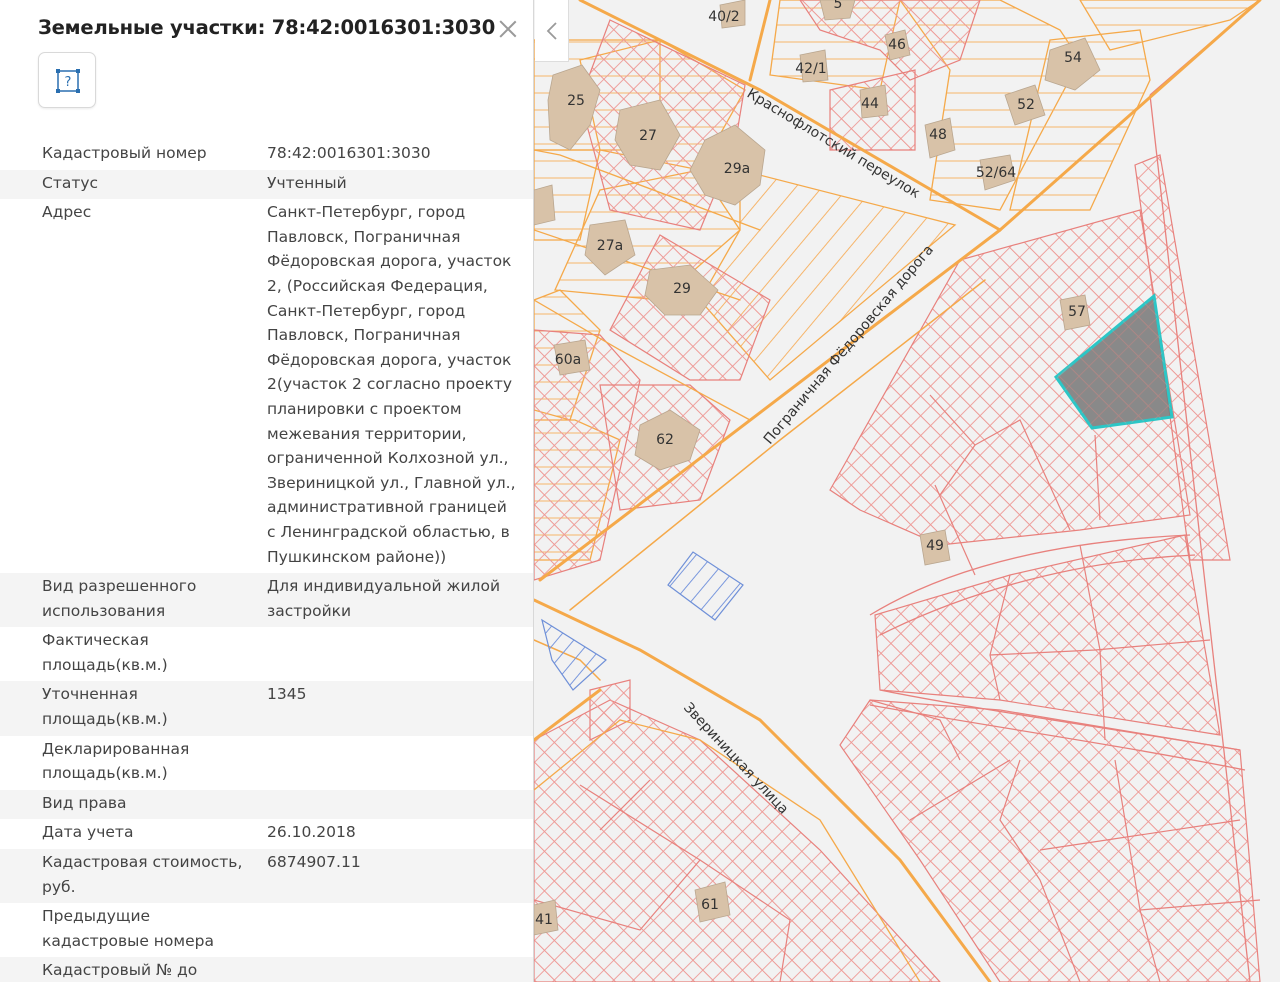  I want to click on row-value: Учтенный, so click(307, 182).